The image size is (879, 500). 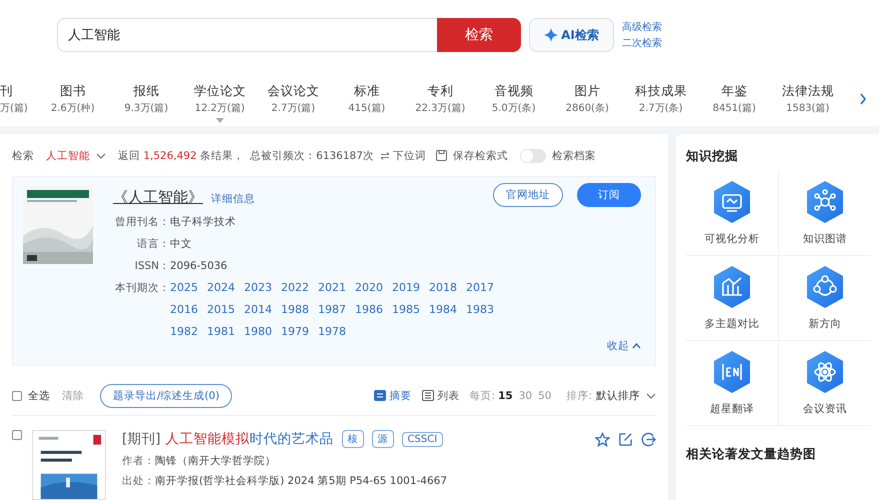 I want to click on index-tag: CSSCI, so click(x=423, y=439).